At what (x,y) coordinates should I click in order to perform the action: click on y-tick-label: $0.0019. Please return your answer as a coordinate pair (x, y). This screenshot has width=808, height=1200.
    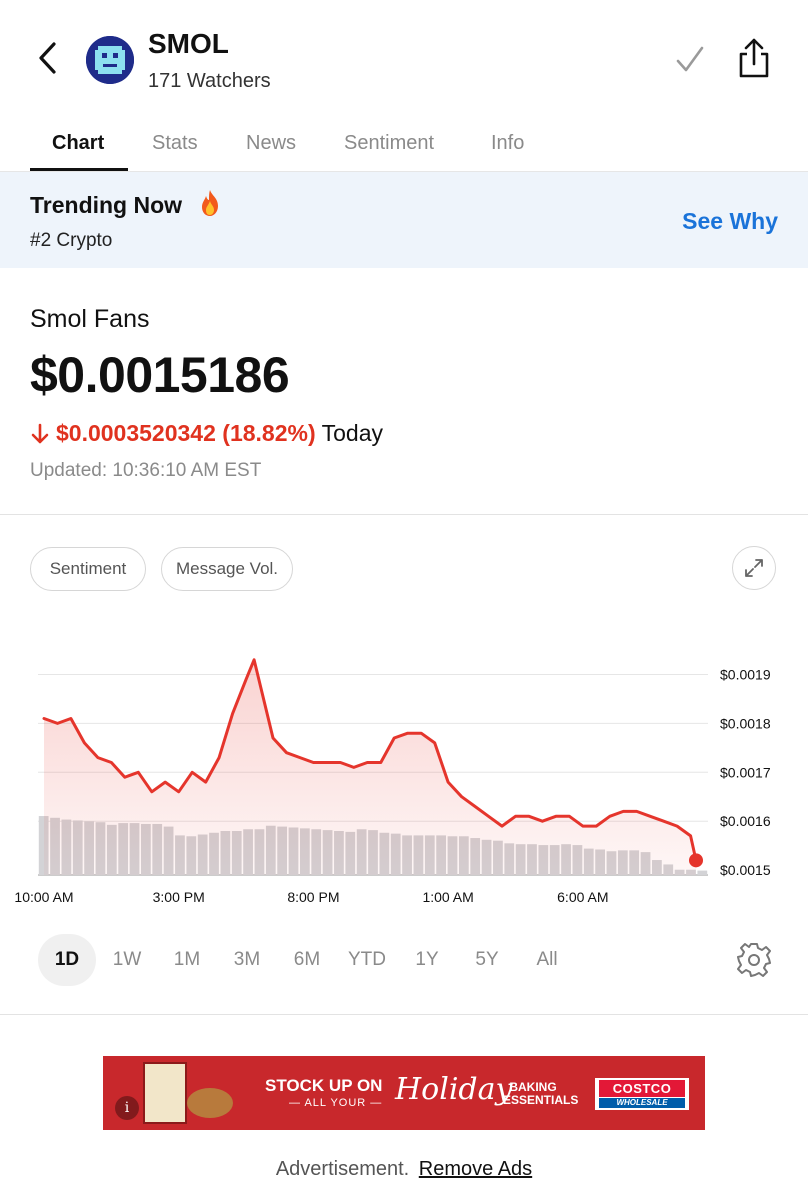
    Looking at the image, I should click on (745, 674).